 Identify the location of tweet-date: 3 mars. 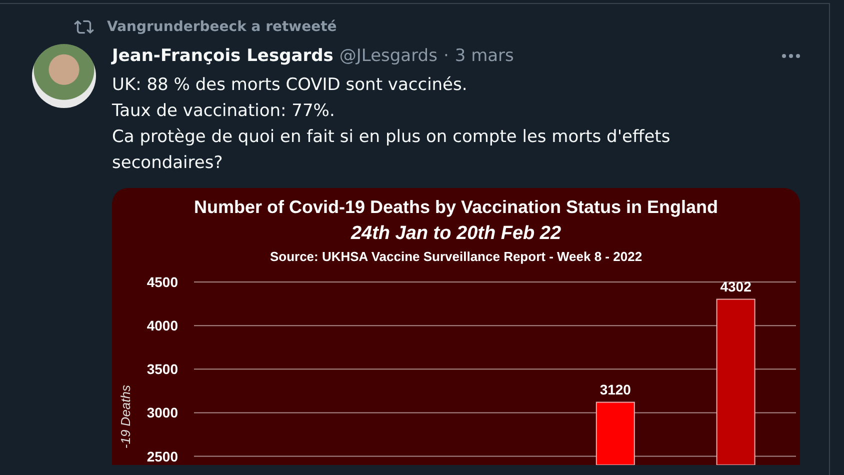
(484, 56).